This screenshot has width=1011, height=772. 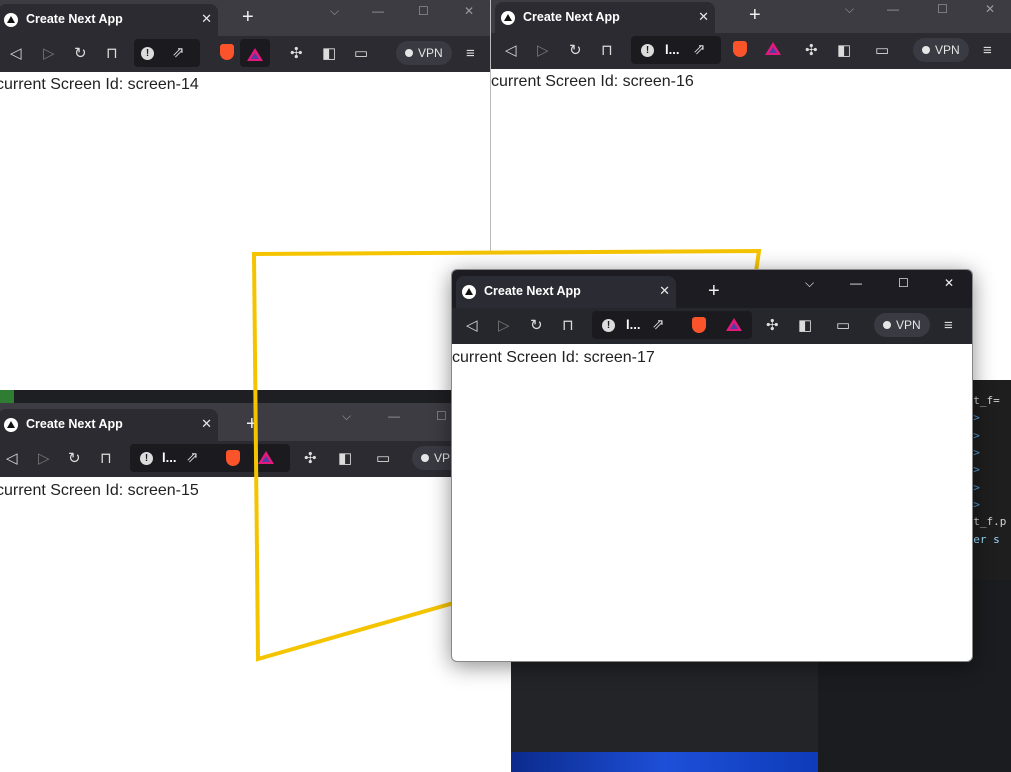 I want to click on address-bar: ! ⇗, so click(x=167, y=53).